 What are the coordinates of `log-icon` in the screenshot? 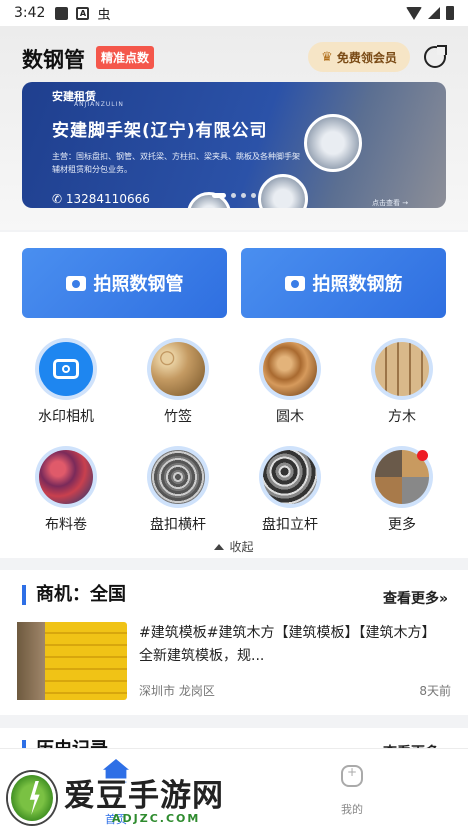 It's located at (290, 369).